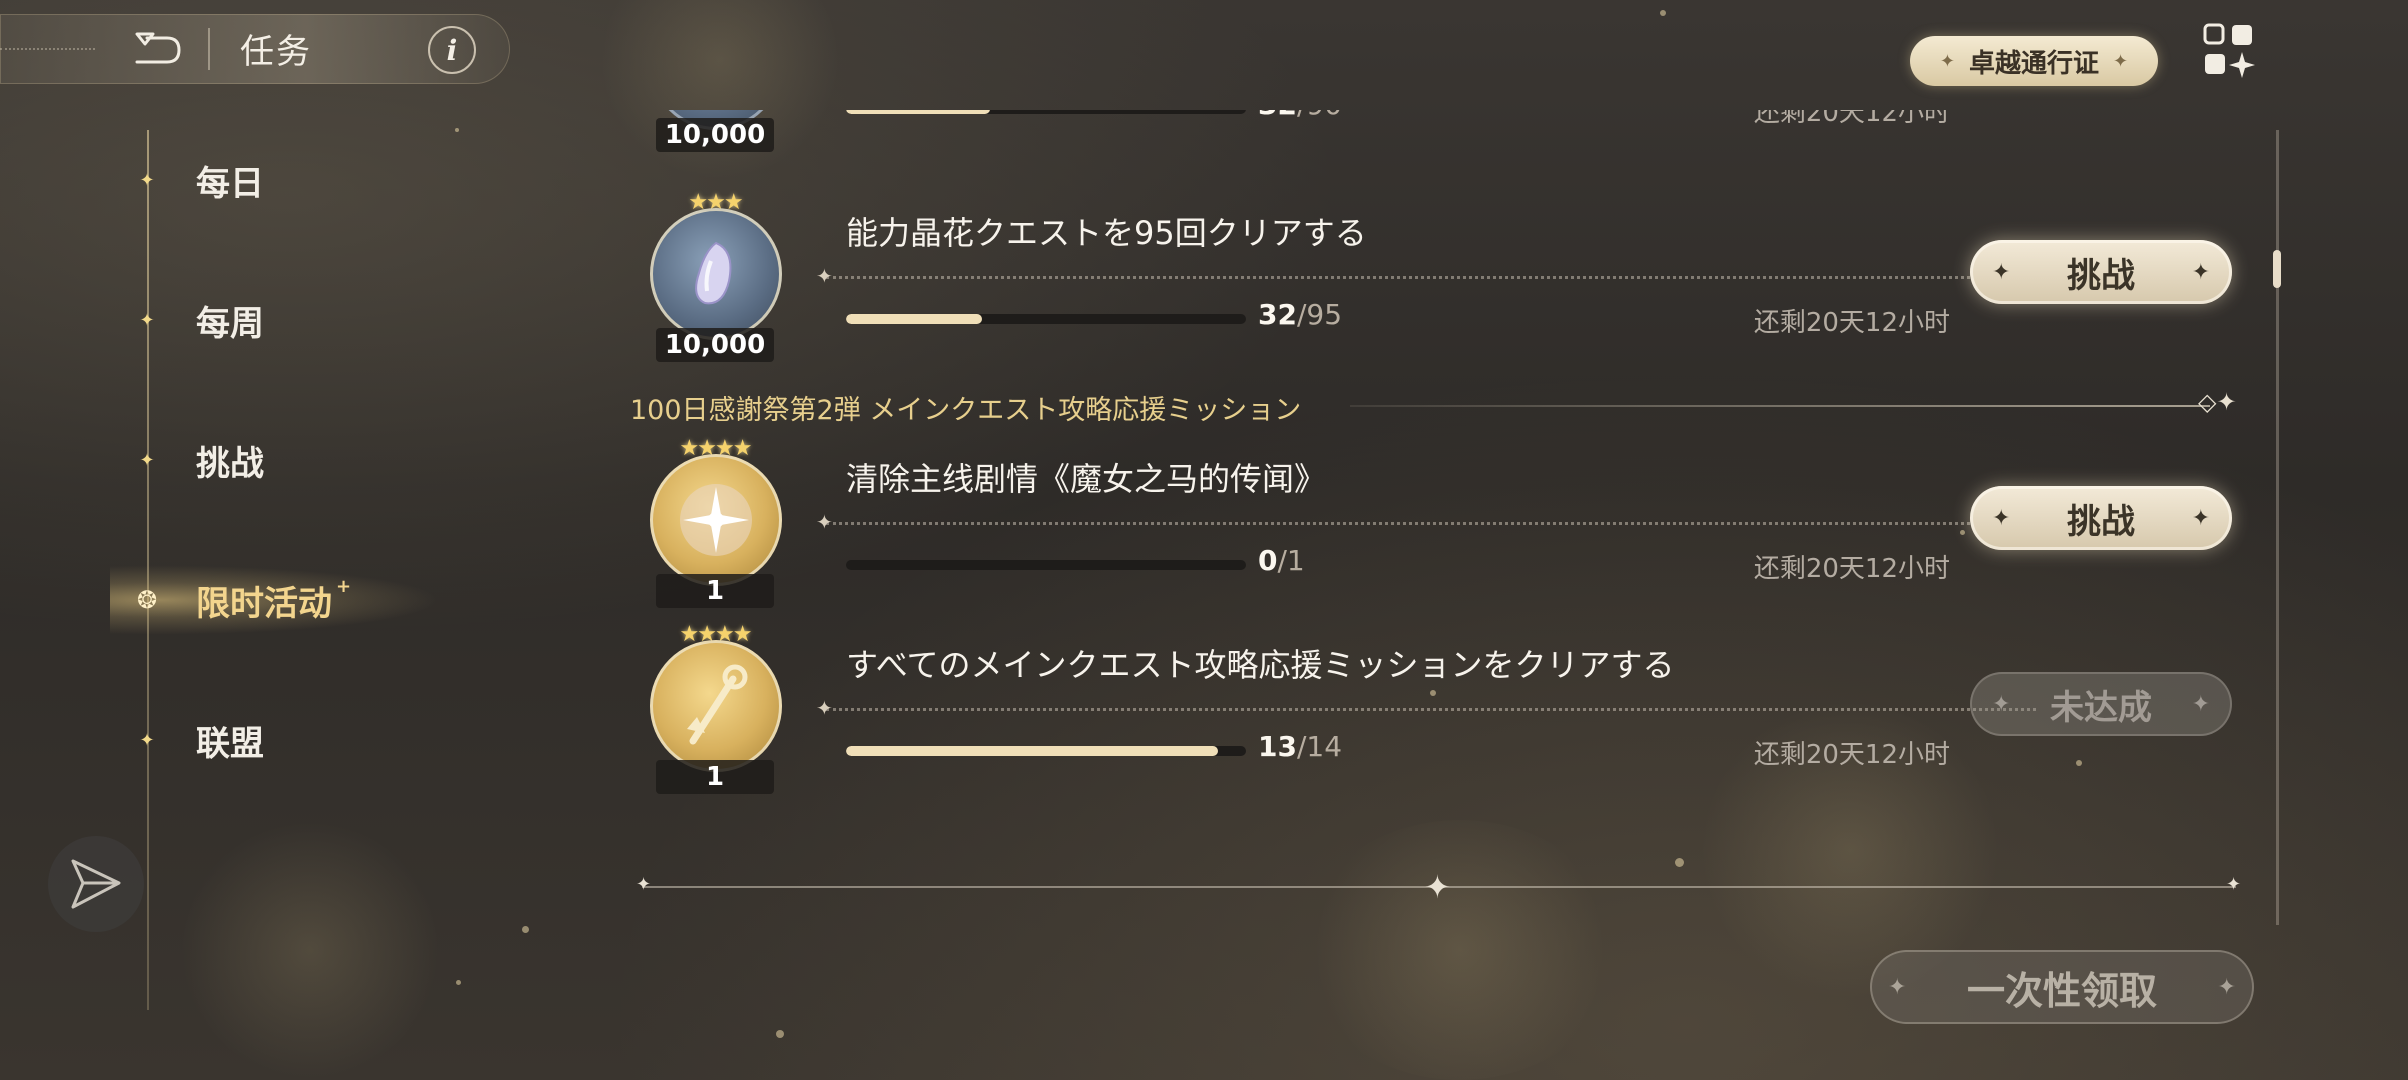 The image size is (2408, 1080). Describe the element at coordinates (1440, 135) in the screenshot. I see `list-item: 10,000 32/90 还剩20天12小时` at that location.